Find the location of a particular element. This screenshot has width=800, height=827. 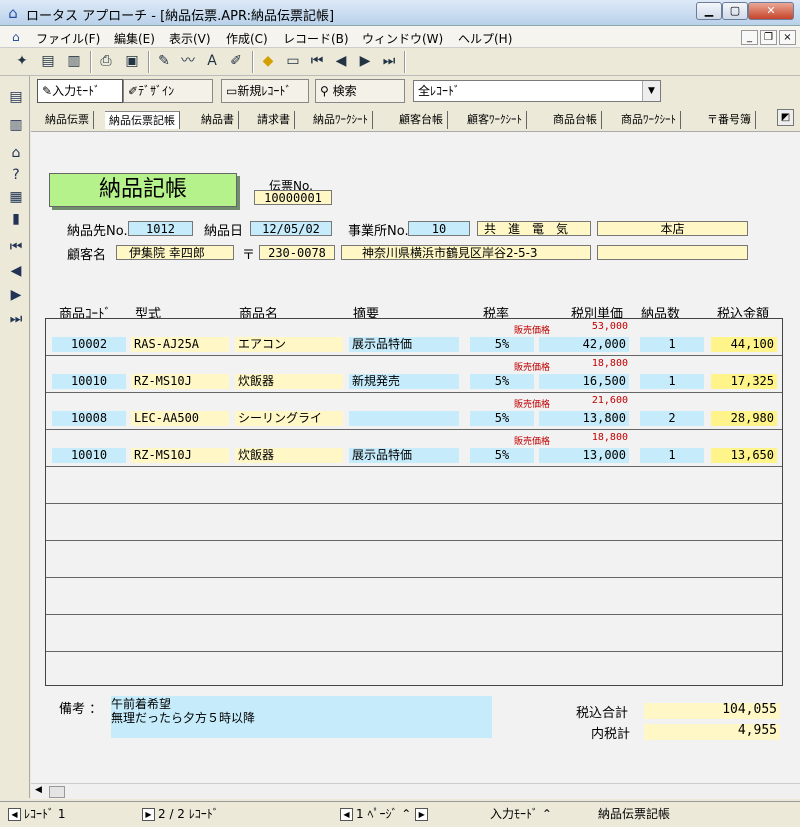

item-model-cell: RAS-AJ25A is located at coordinates (180, 344).